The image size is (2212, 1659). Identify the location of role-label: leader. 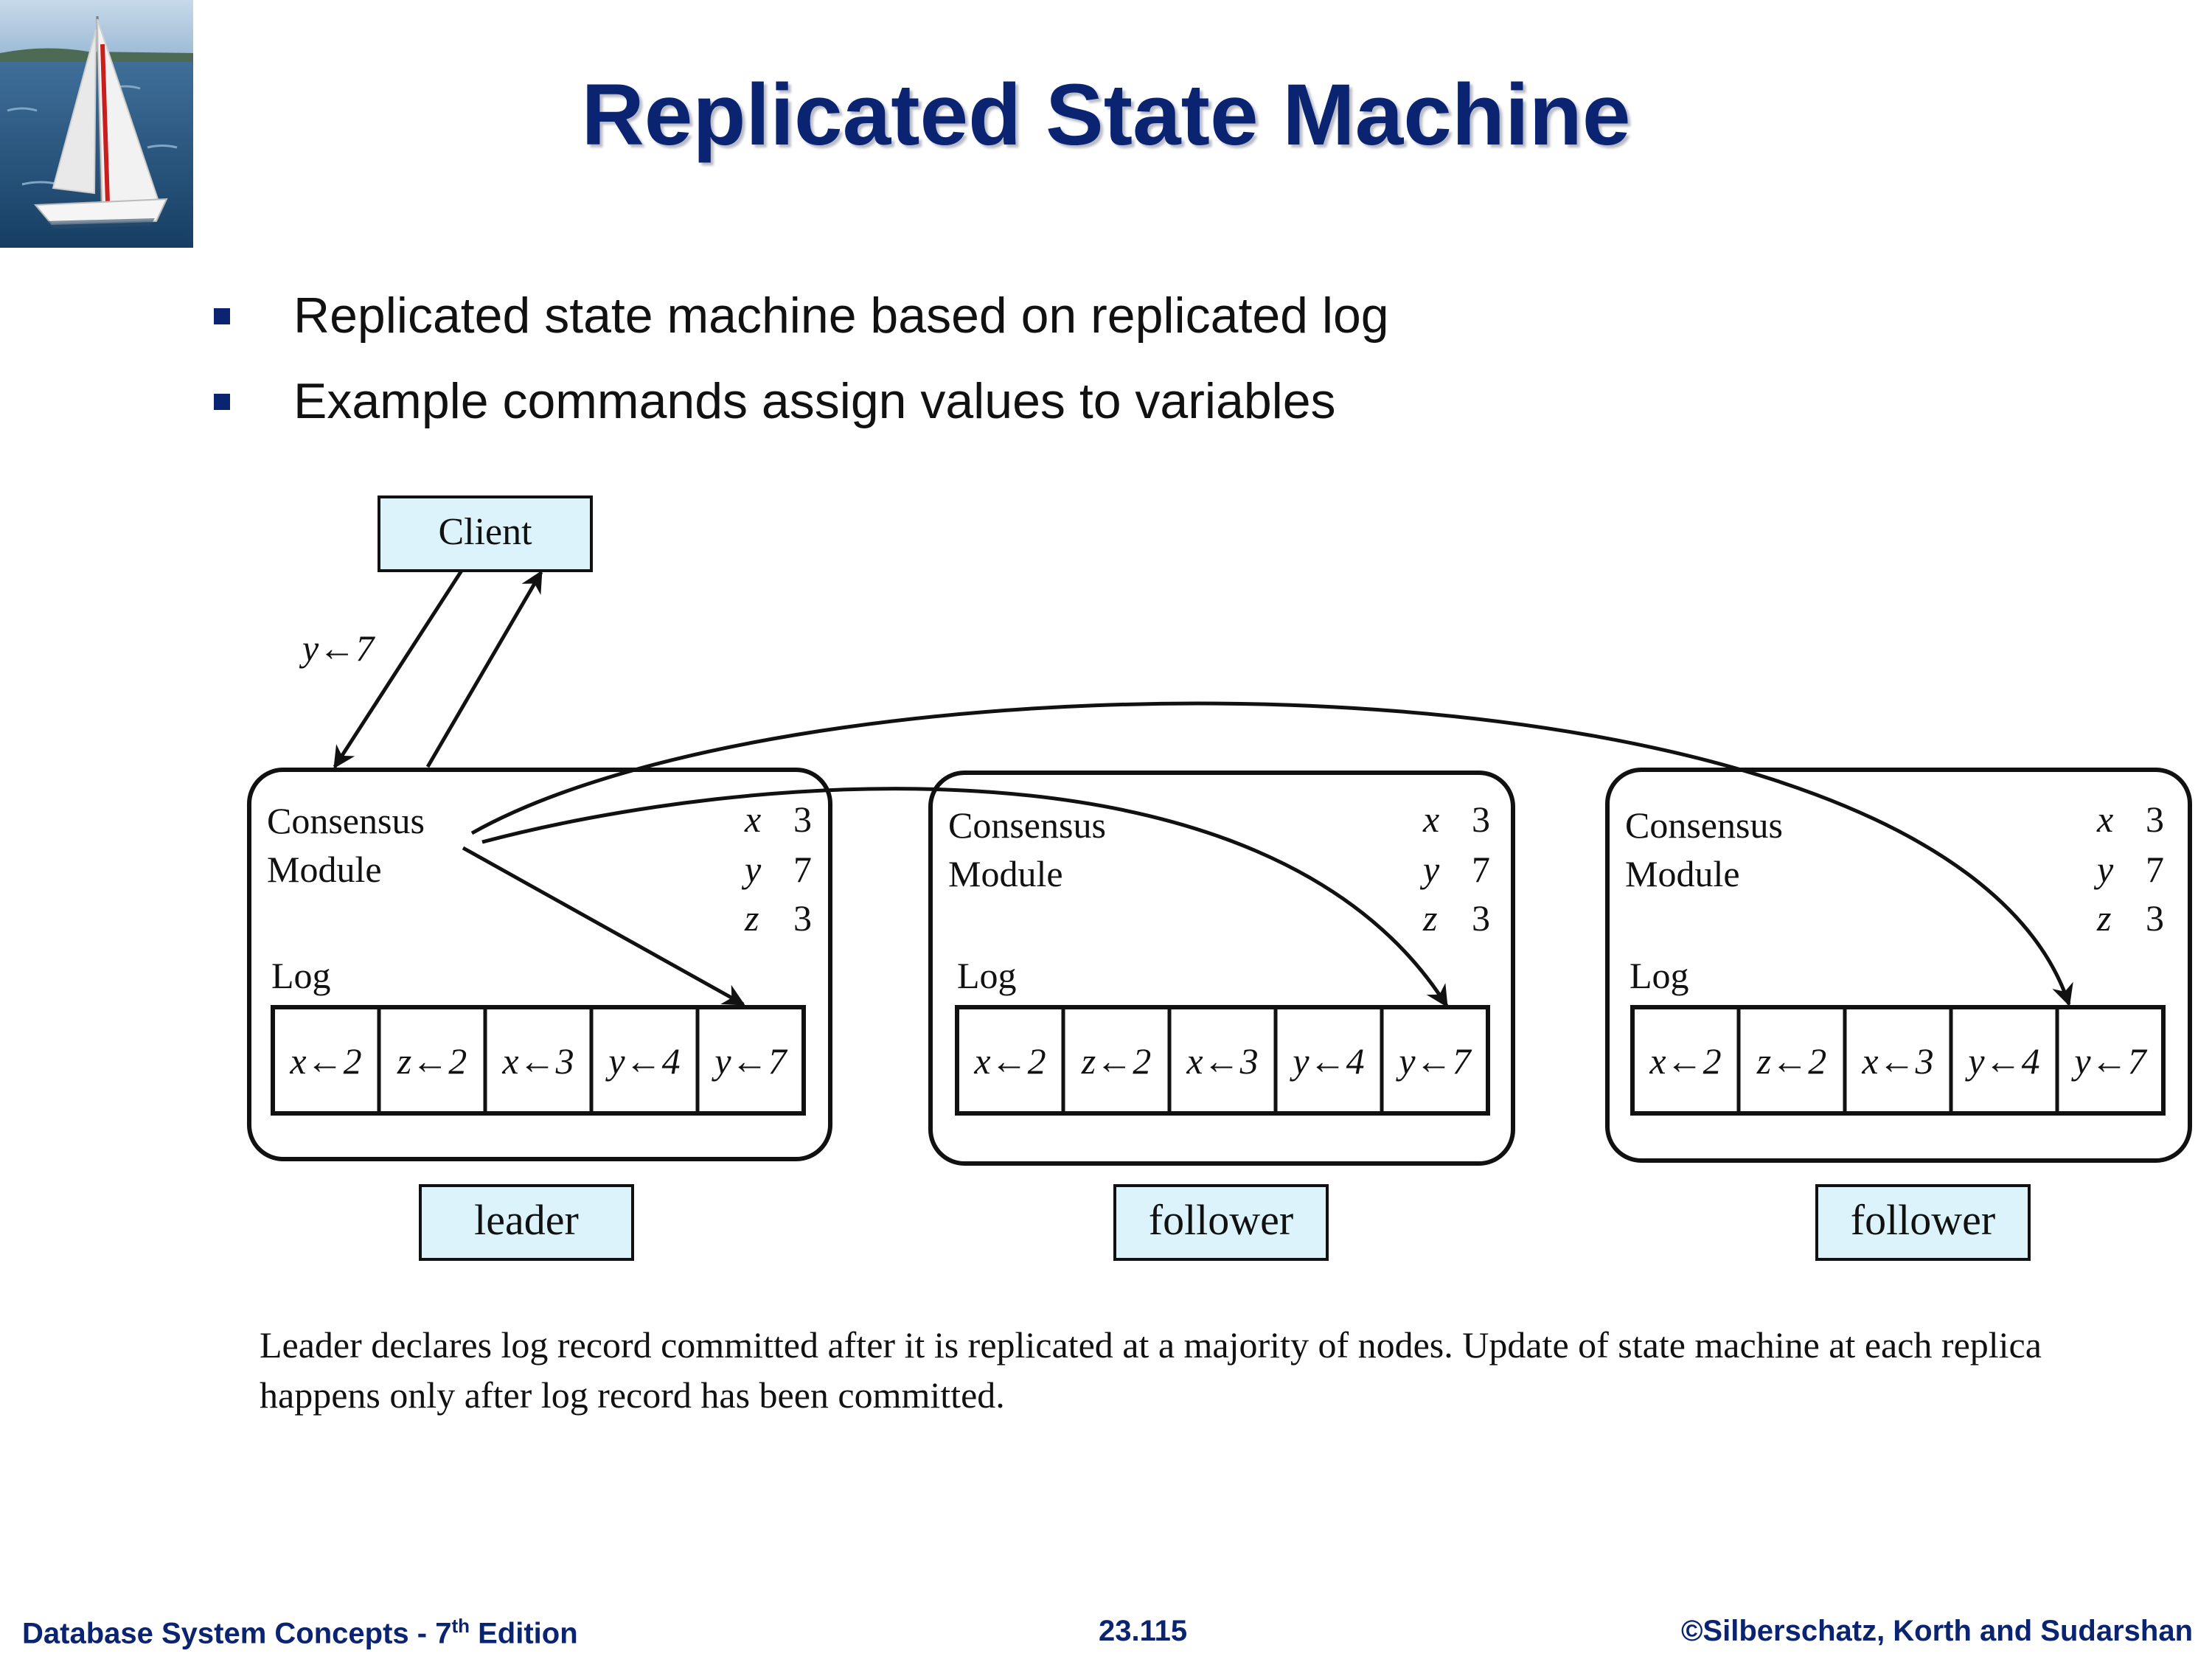
(526, 1220).